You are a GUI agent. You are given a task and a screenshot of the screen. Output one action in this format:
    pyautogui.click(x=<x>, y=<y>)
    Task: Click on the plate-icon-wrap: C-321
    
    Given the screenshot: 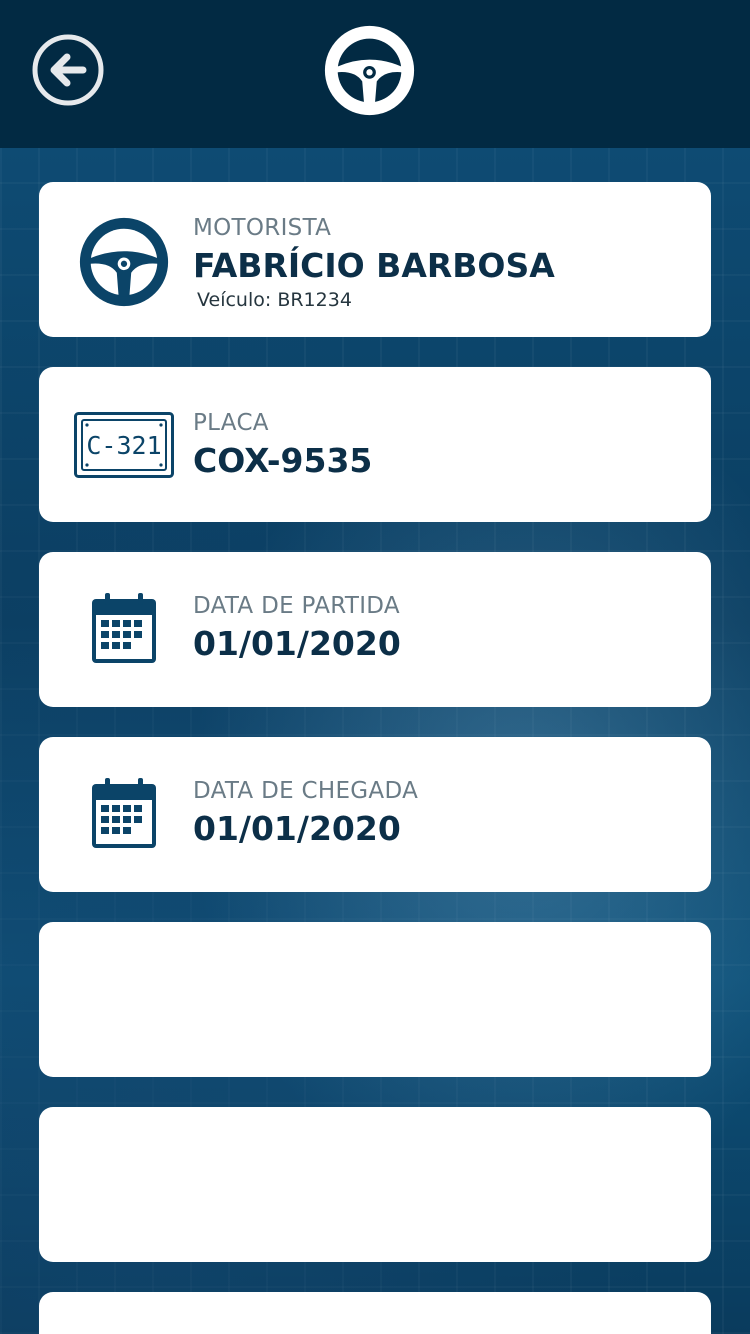 What is the action you would take?
    pyautogui.click(x=124, y=445)
    